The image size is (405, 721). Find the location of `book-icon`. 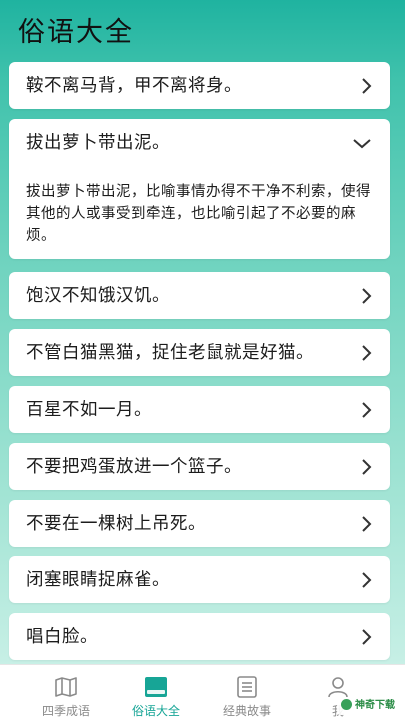

book-icon is located at coordinates (156, 687).